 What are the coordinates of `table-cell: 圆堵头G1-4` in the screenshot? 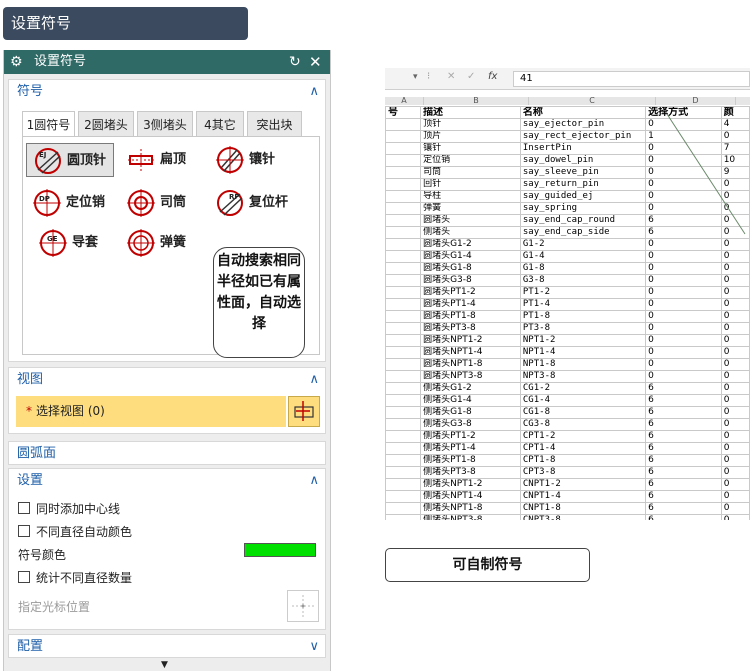 It's located at (470, 256).